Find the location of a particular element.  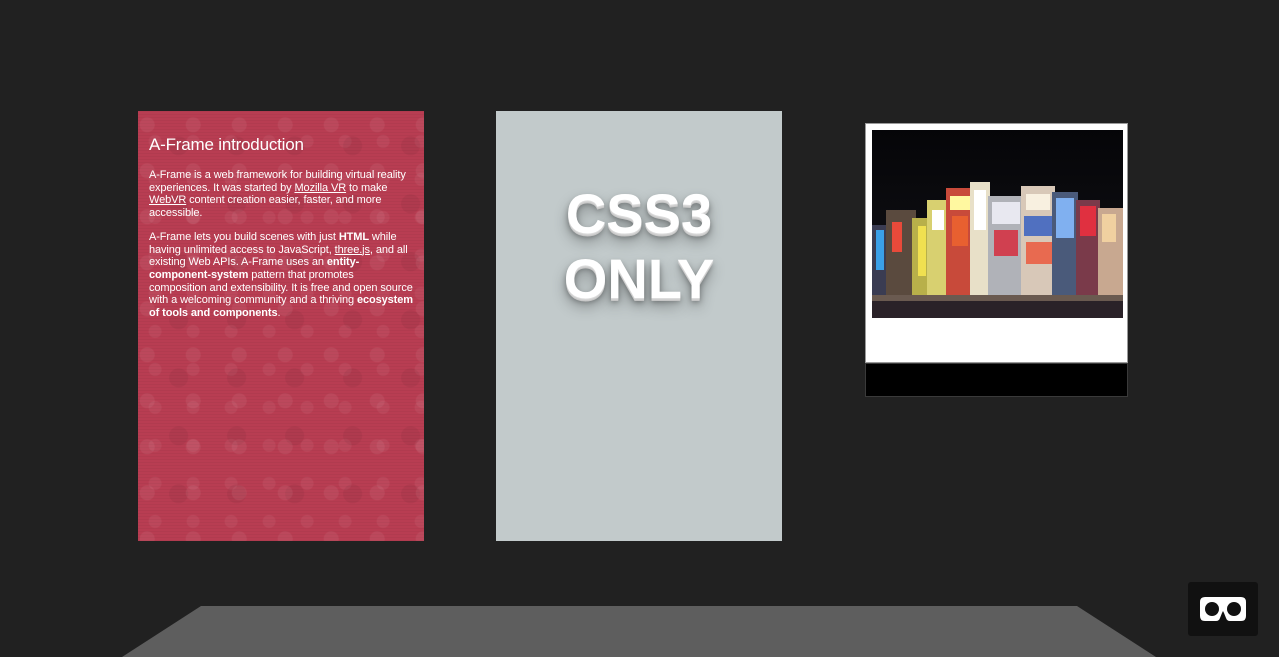

only-label: ONLY is located at coordinates (639, 278).